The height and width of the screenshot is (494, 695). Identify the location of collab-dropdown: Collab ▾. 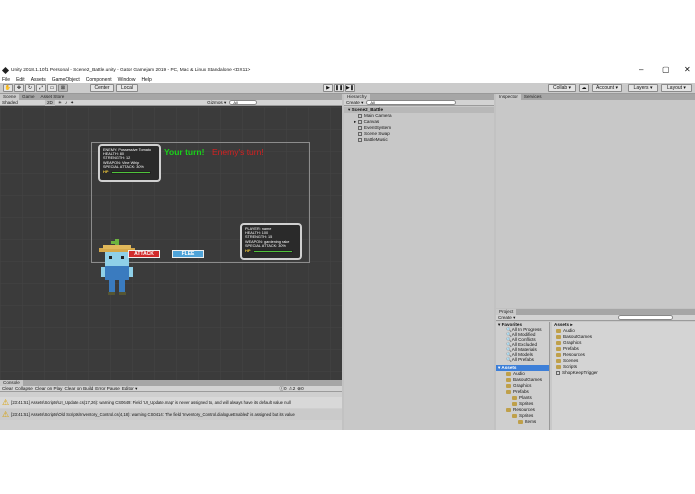
(562, 88).